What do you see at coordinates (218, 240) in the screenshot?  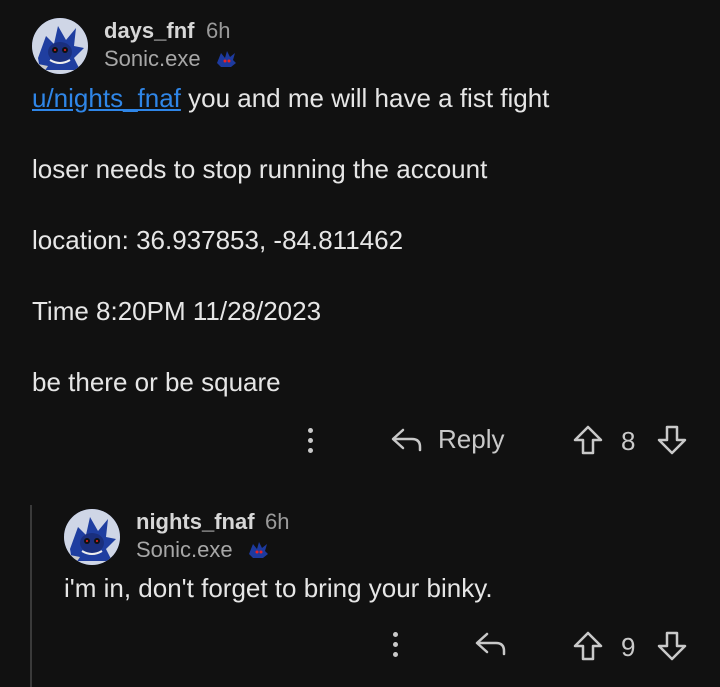 I see `comment-body-line-3: location: 36.937853, -84.811462` at bounding box center [218, 240].